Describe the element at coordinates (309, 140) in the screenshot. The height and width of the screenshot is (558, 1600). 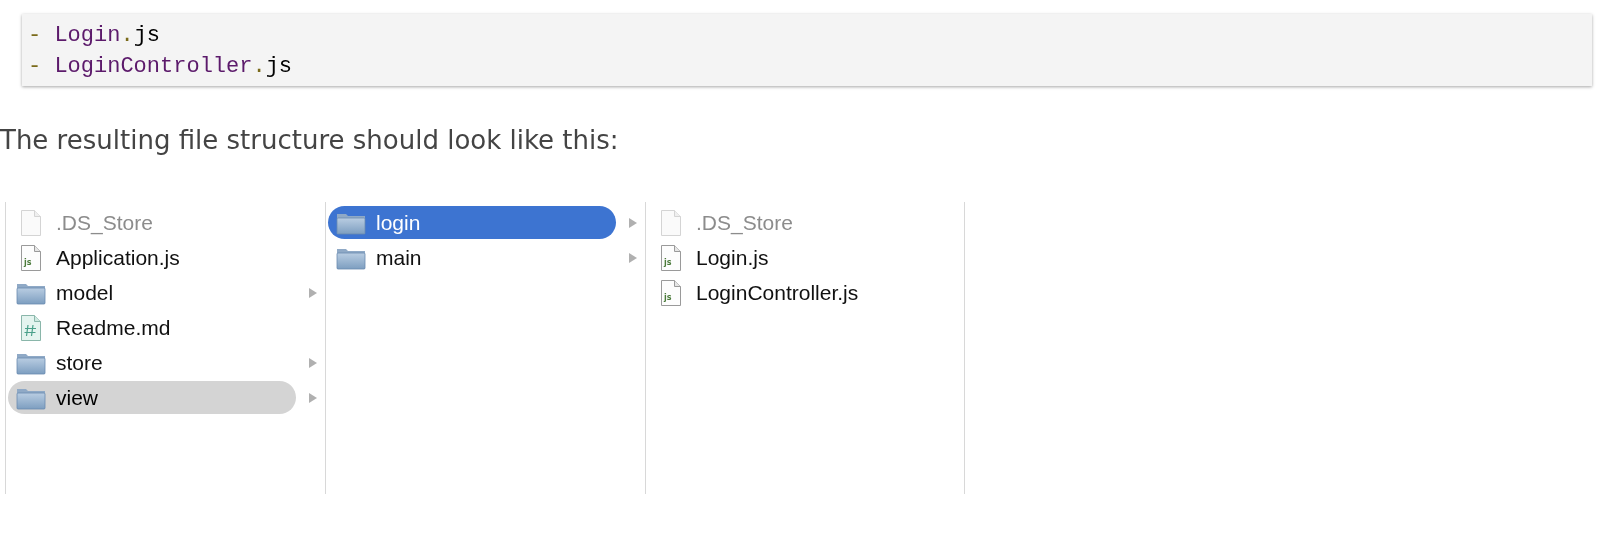
I see `paragraph: The resulting file structure should look like this:` at that location.